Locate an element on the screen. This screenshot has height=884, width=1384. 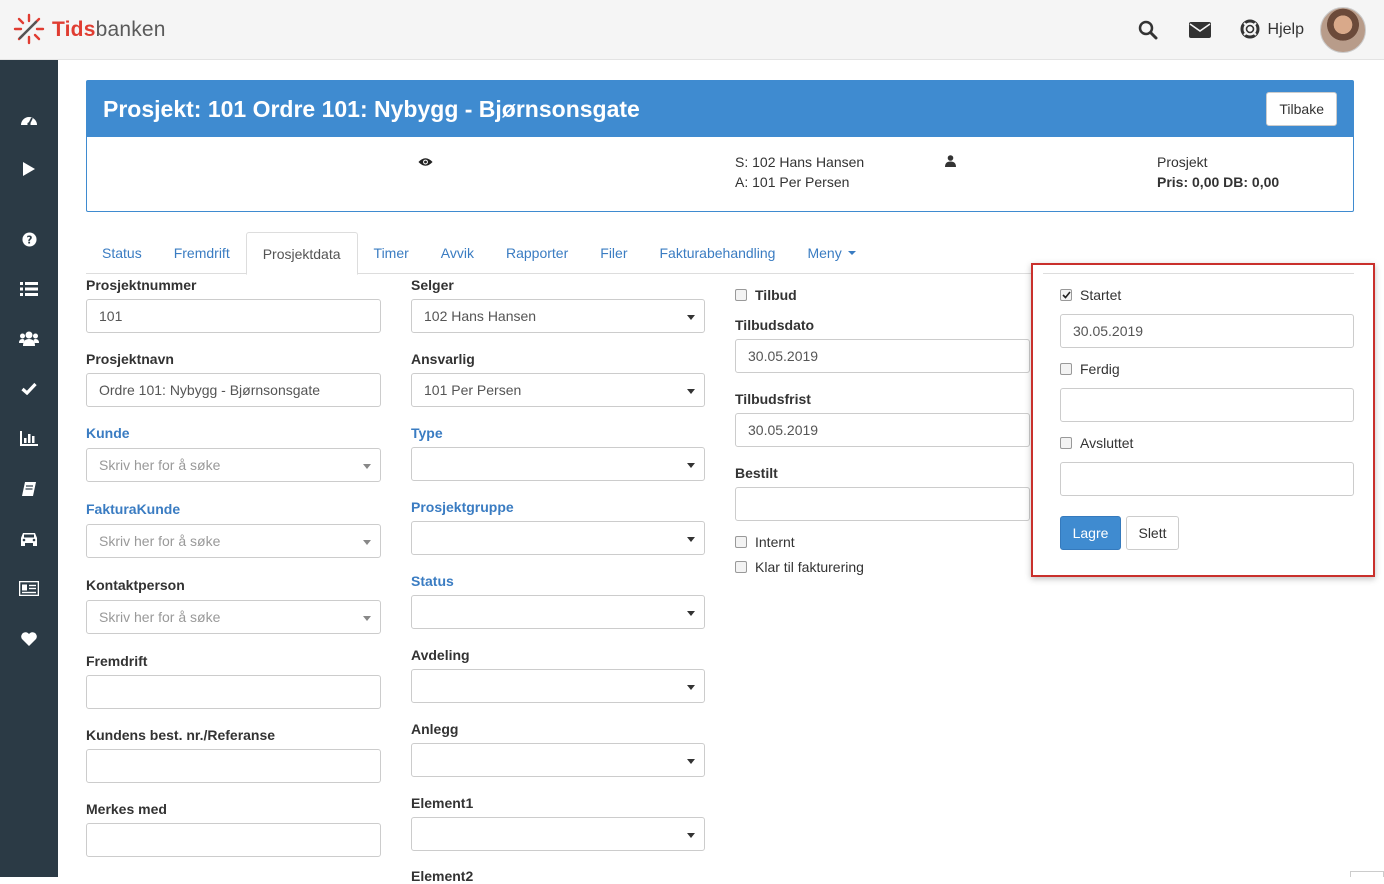
kunde-link: Kunde is located at coordinates (108, 433).